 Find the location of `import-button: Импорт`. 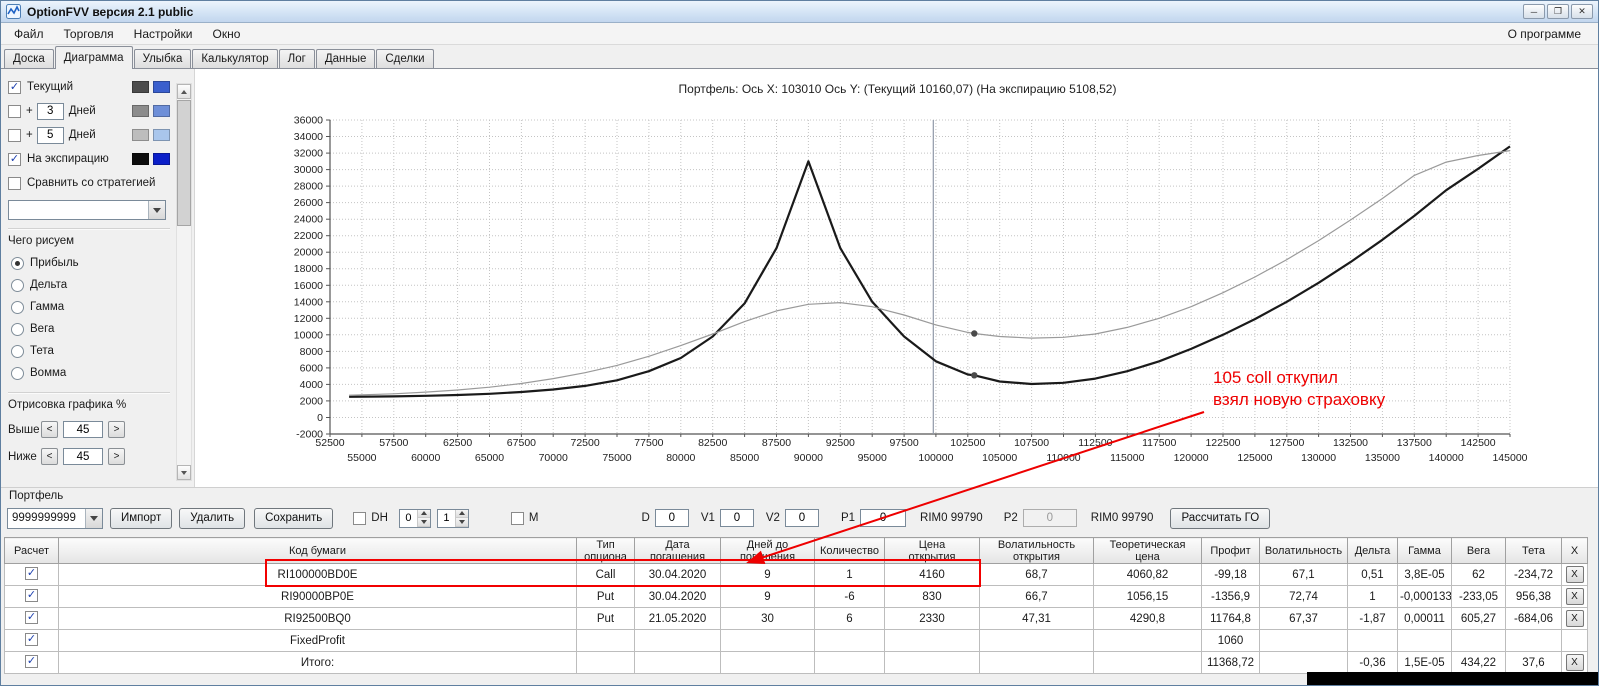

import-button: Импорт is located at coordinates (141, 518).